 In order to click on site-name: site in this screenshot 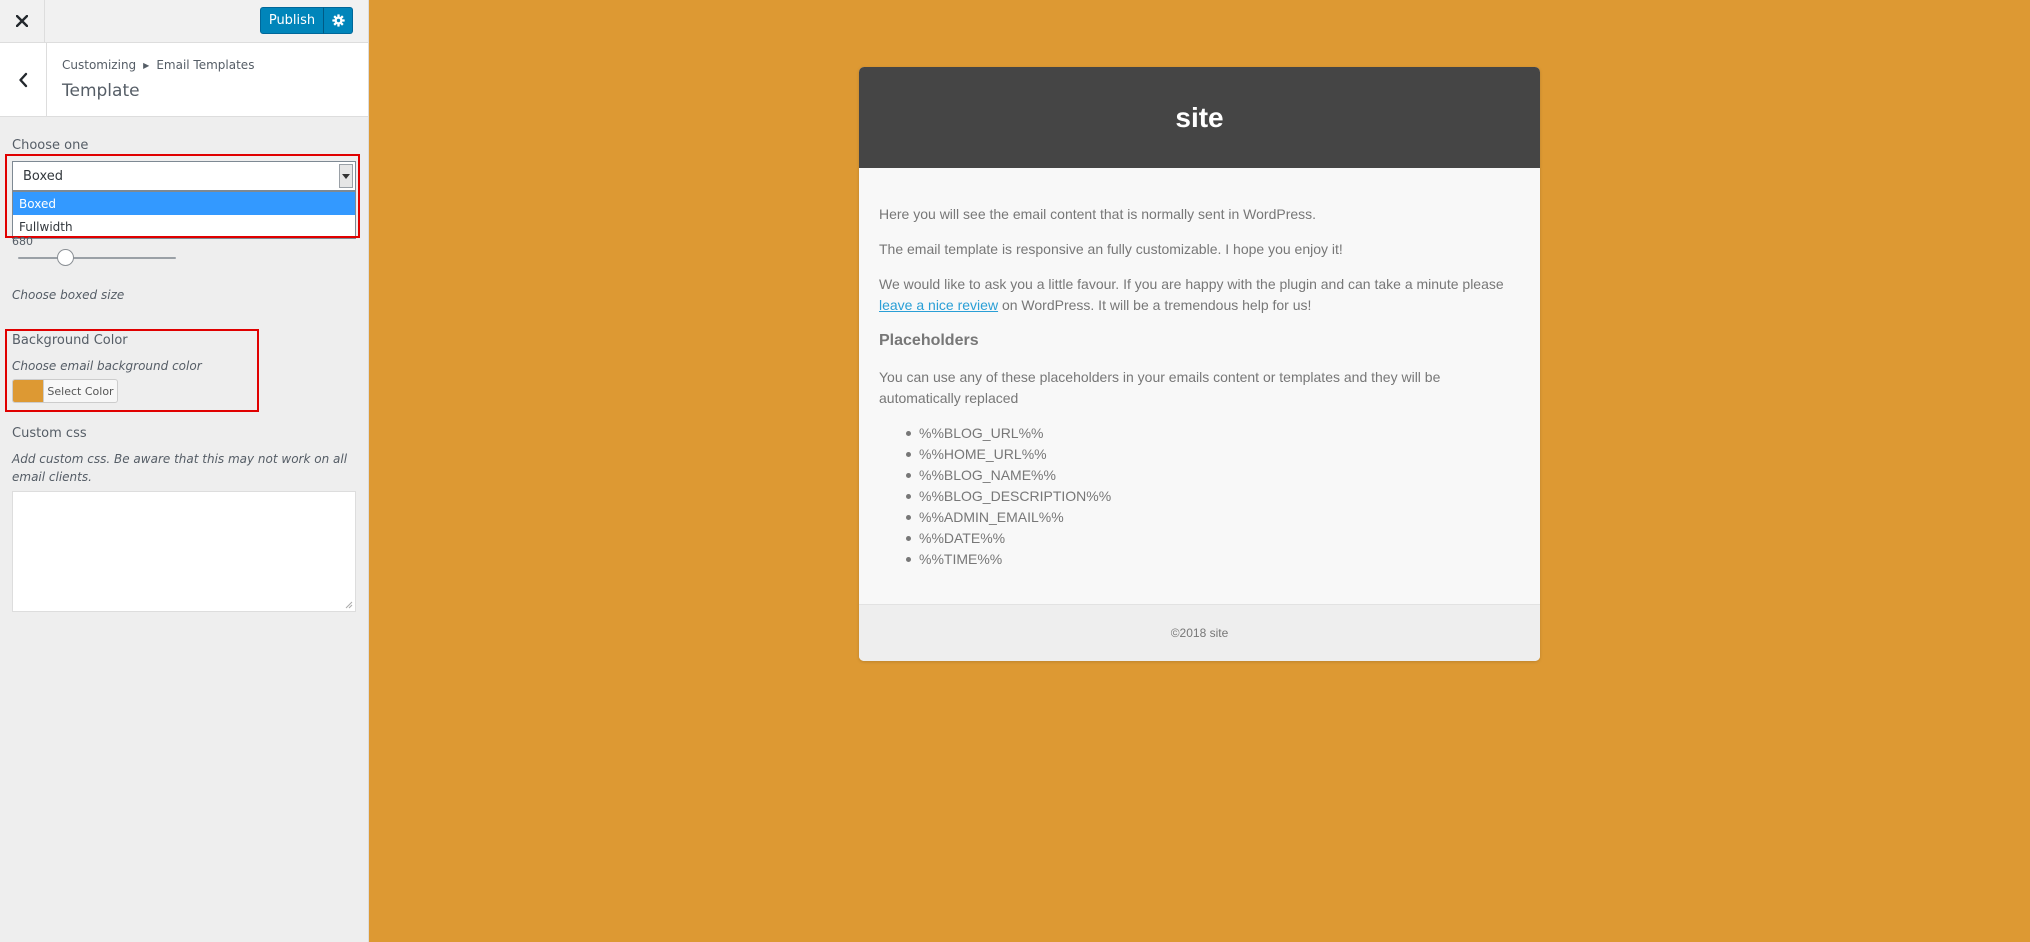, I will do `click(1199, 117)`.